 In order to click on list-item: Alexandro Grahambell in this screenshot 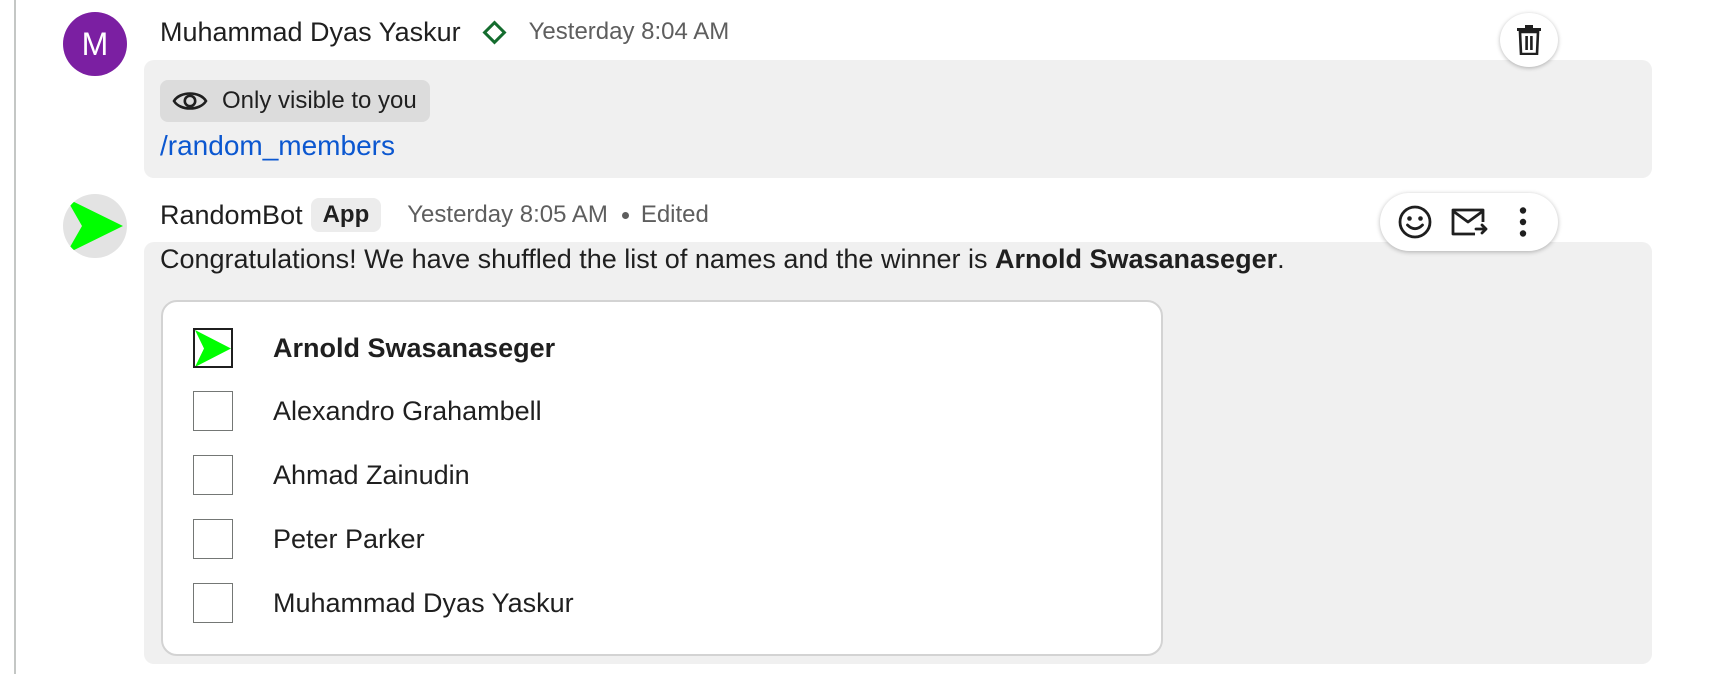, I will do `click(367, 411)`.